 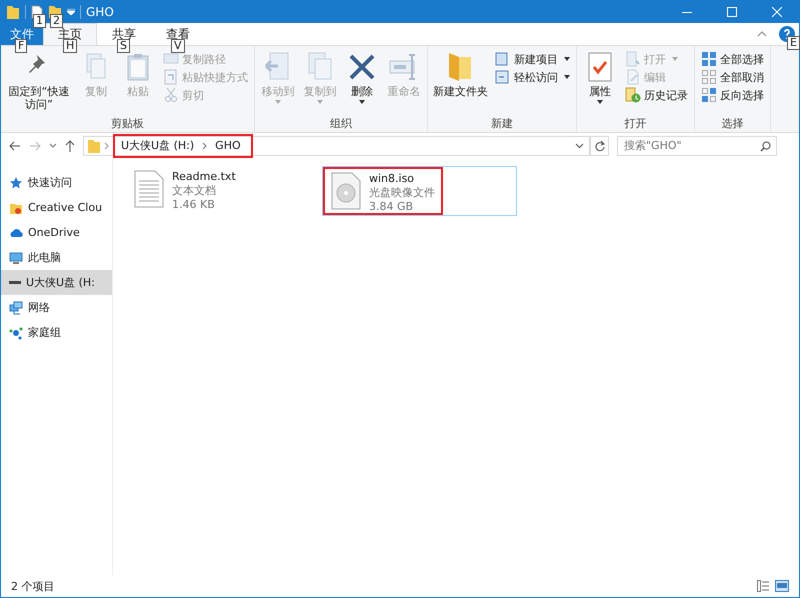 What do you see at coordinates (732, 59) in the screenshot?
I see `ribbon-button: 全部选择` at bounding box center [732, 59].